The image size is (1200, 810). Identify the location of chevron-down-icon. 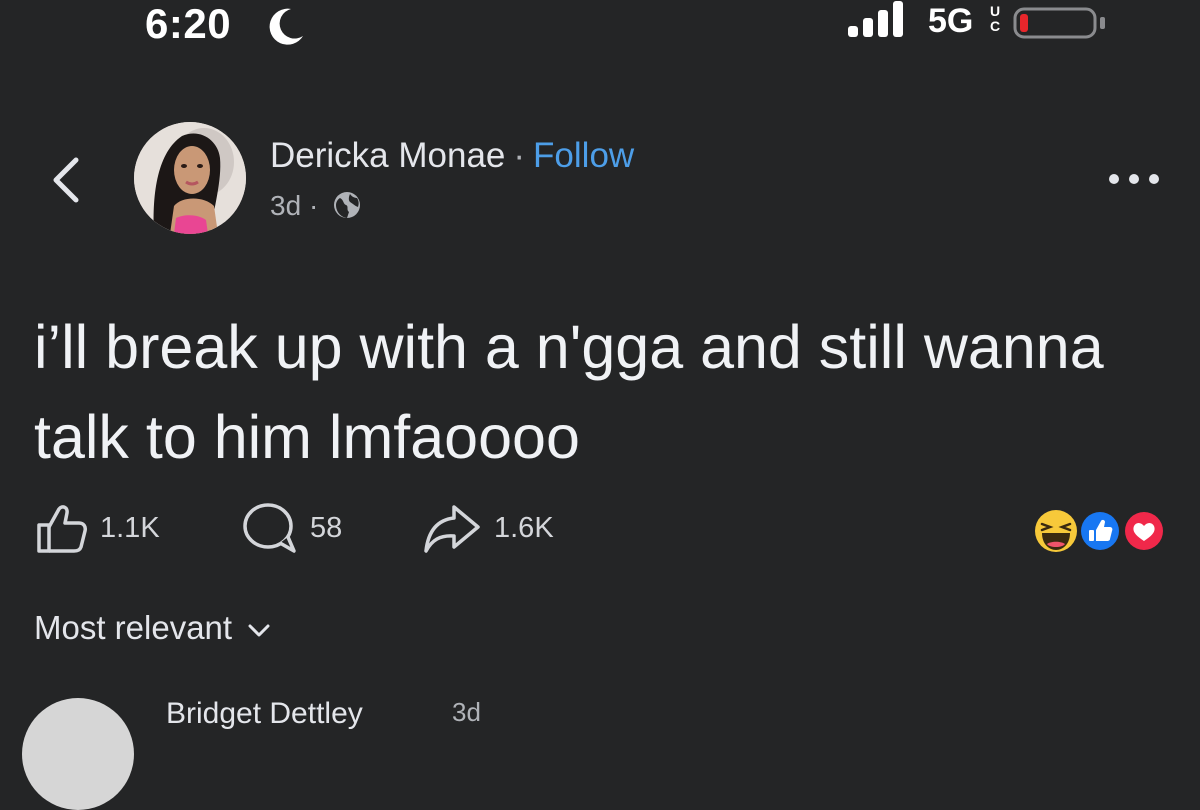
(259, 630).